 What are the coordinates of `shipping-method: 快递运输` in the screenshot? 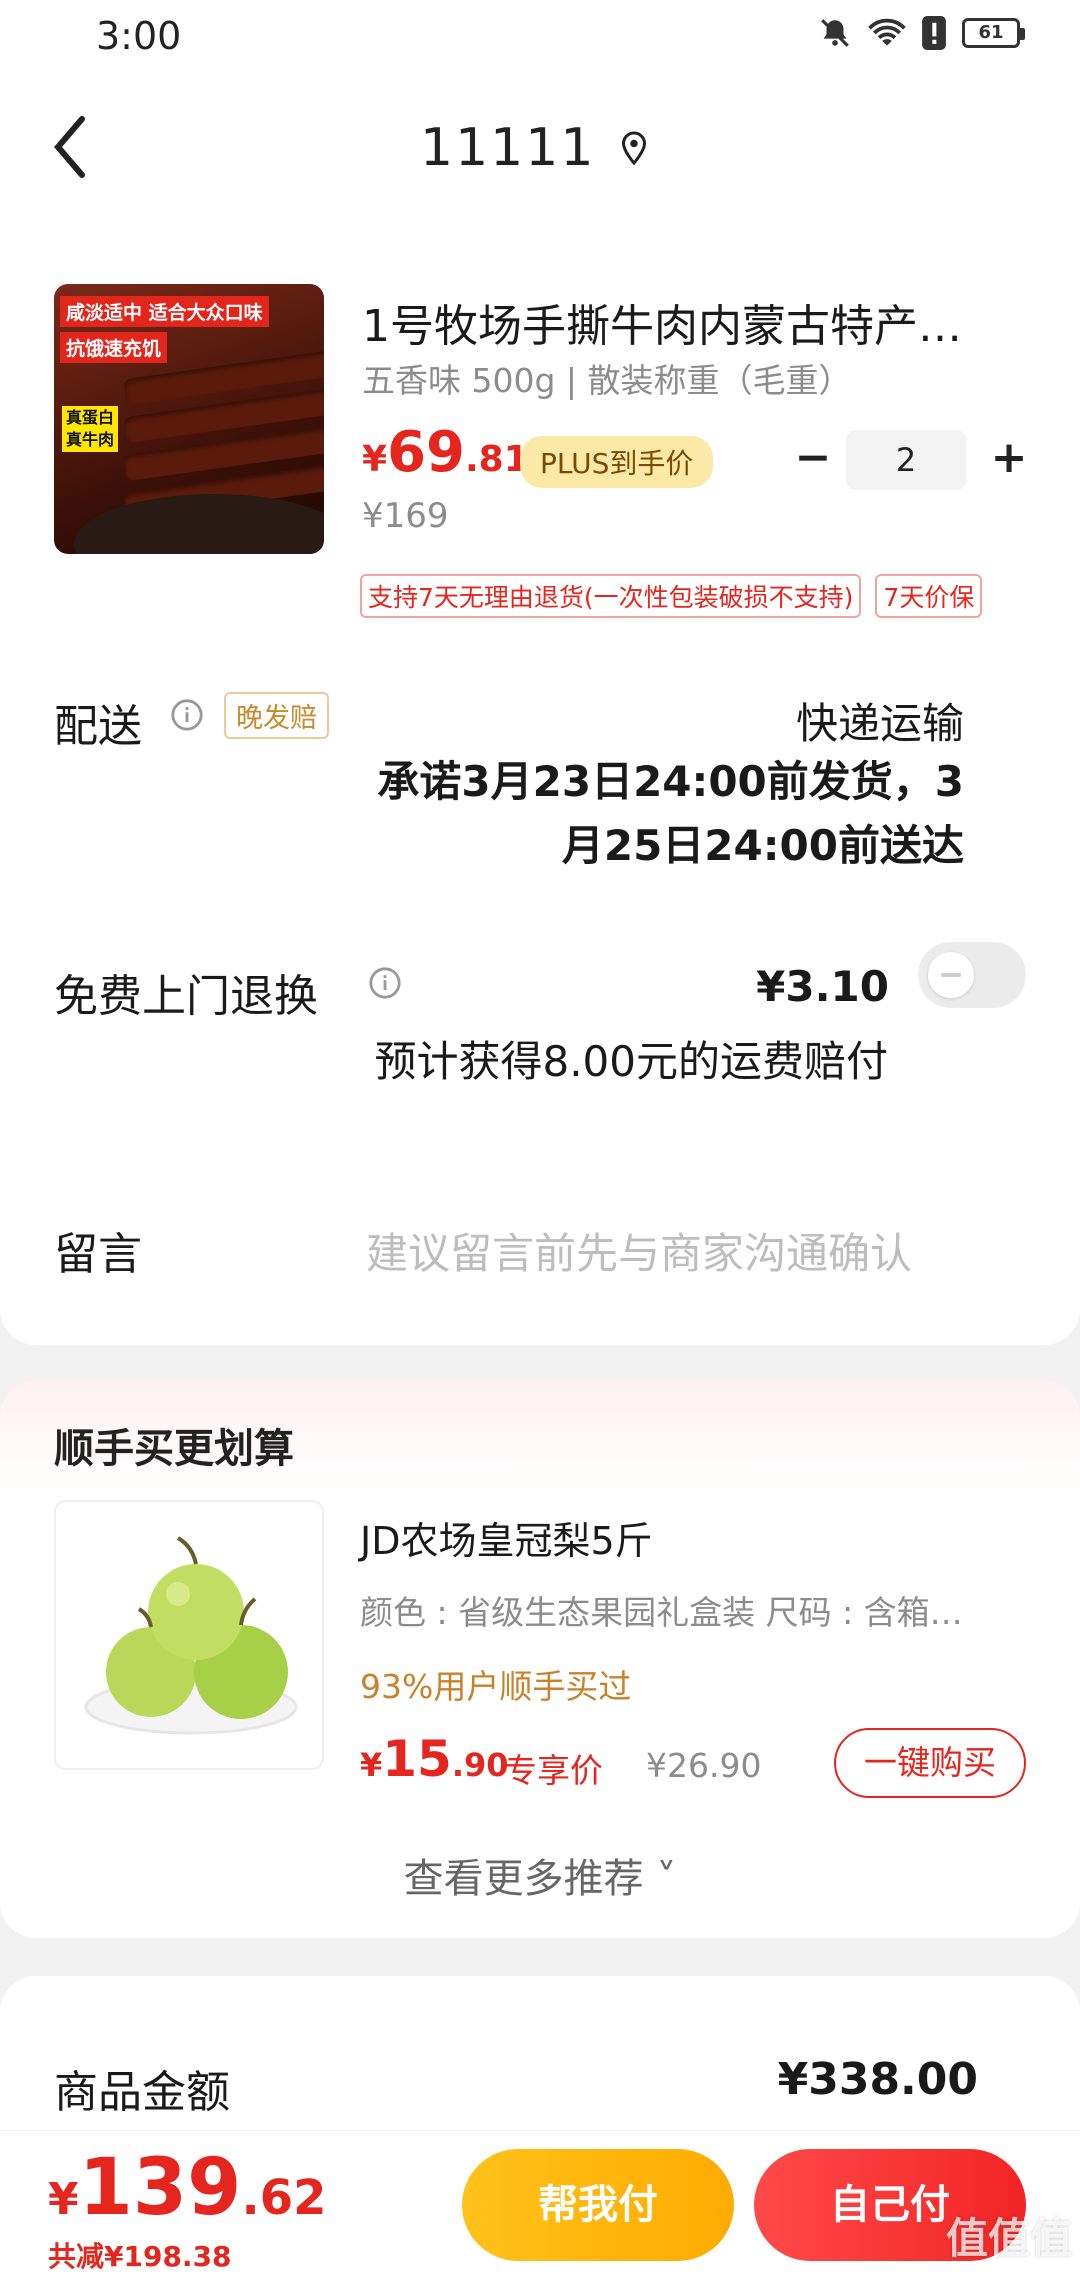 It's located at (880, 720).